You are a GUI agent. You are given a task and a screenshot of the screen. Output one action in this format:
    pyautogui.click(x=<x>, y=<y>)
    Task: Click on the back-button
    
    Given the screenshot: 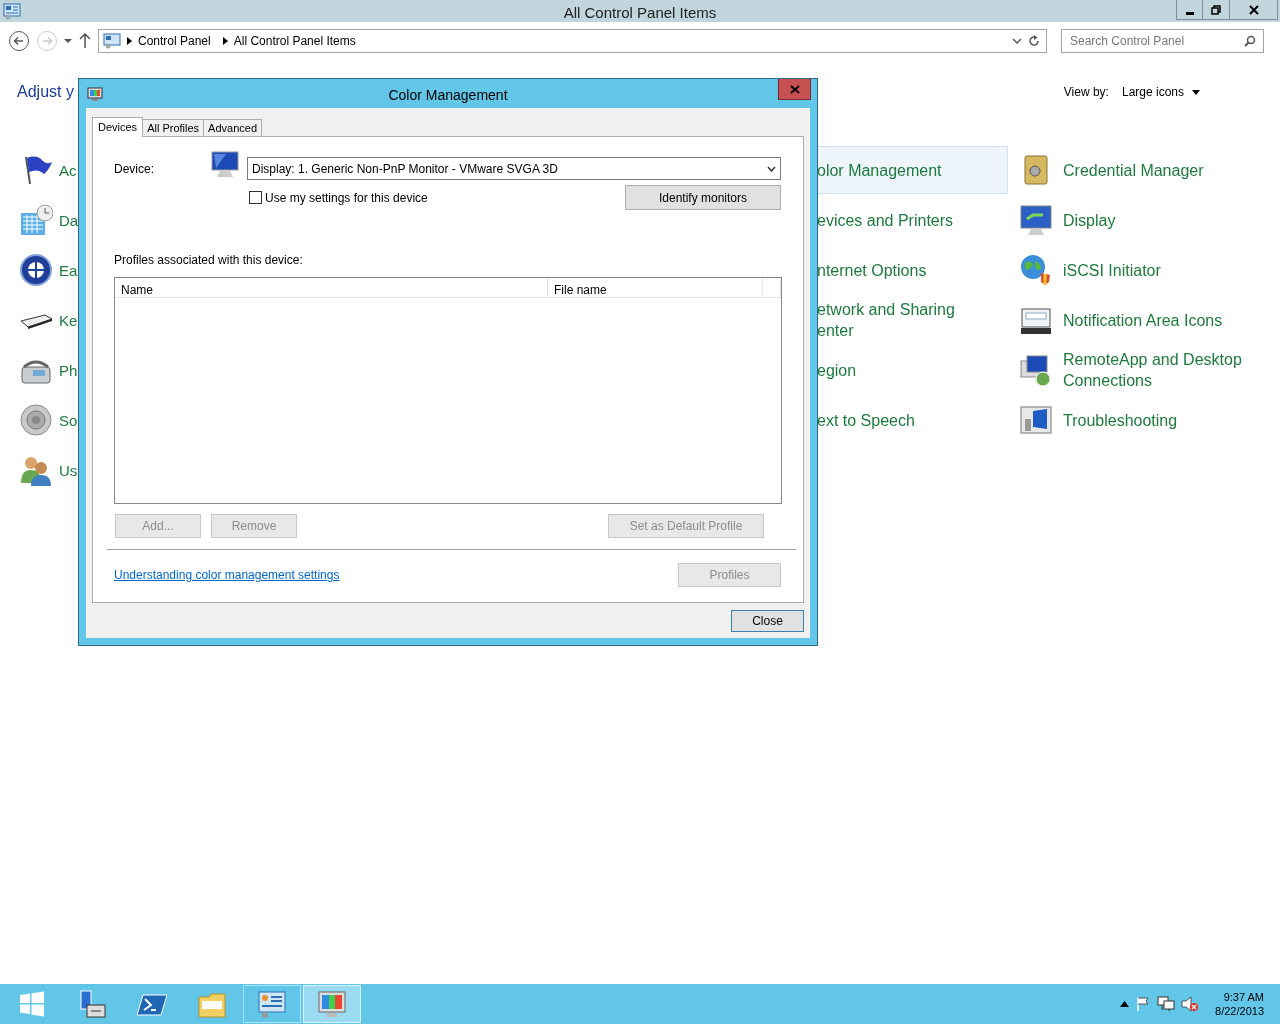 What is the action you would take?
    pyautogui.click(x=19, y=41)
    